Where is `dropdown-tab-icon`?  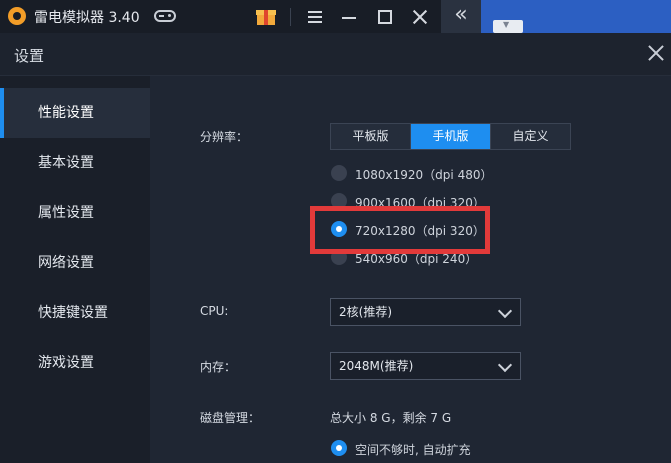 dropdown-tab-icon is located at coordinates (508, 26).